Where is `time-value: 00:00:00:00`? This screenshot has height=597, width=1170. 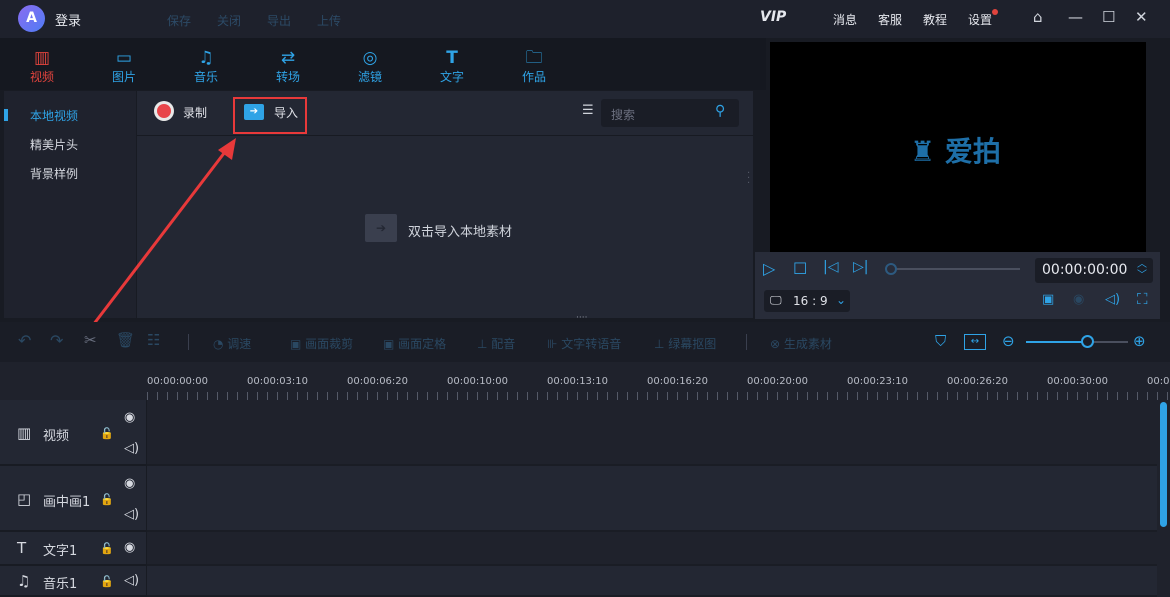
time-value: 00:00:00:00 is located at coordinates (1085, 270).